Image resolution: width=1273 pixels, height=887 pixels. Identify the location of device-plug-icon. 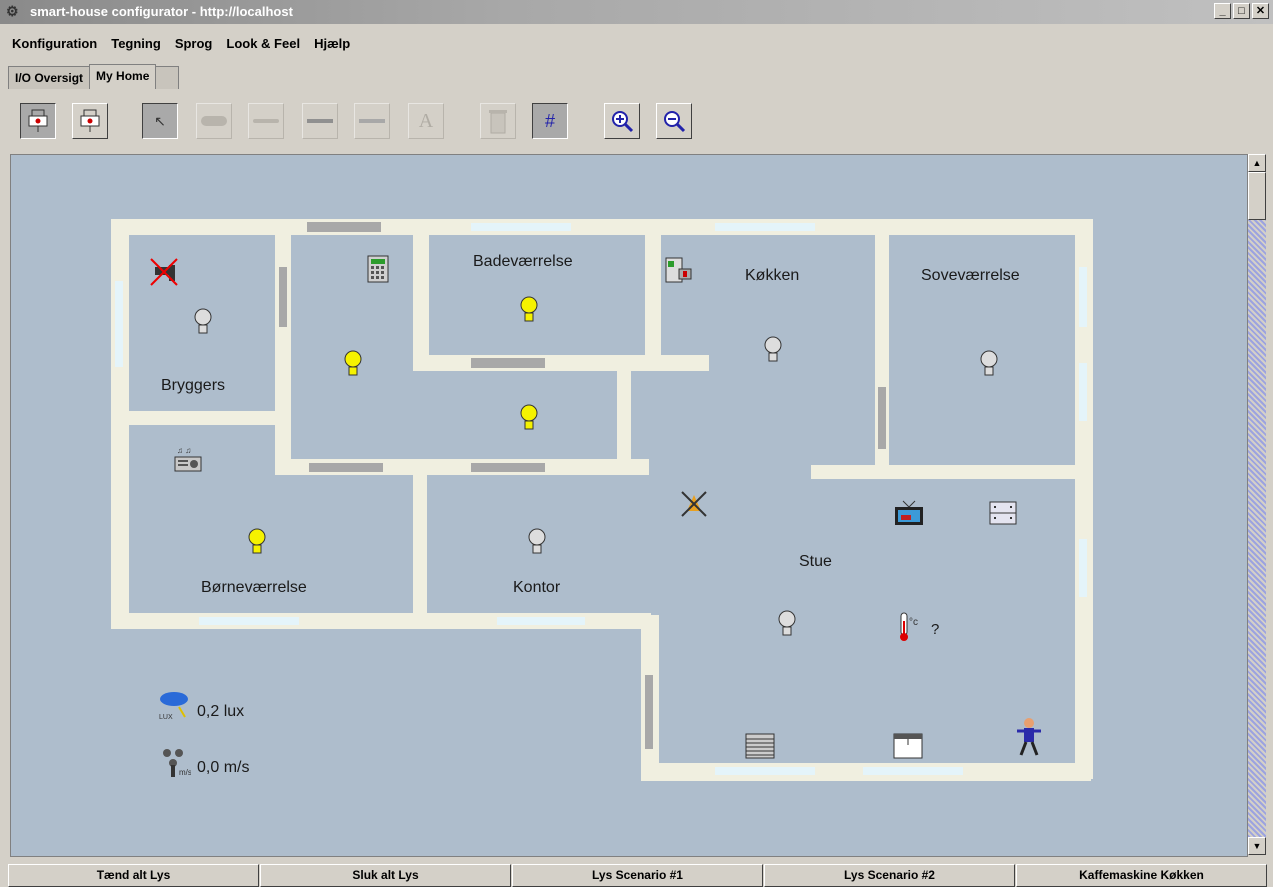
(38, 120).